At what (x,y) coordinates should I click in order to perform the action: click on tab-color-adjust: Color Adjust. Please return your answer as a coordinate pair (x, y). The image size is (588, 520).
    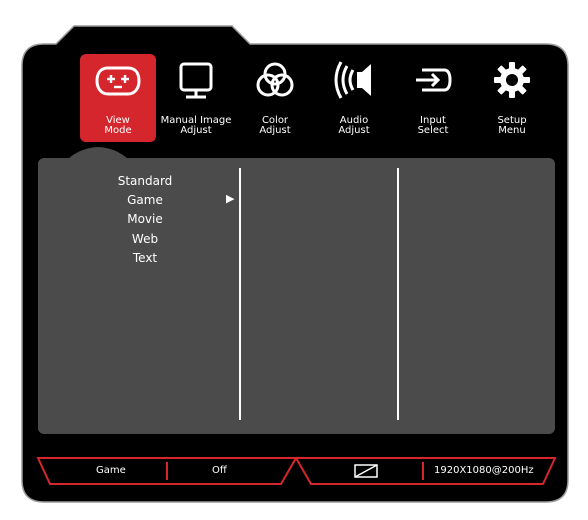
    Looking at the image, I should click on (275, 98).